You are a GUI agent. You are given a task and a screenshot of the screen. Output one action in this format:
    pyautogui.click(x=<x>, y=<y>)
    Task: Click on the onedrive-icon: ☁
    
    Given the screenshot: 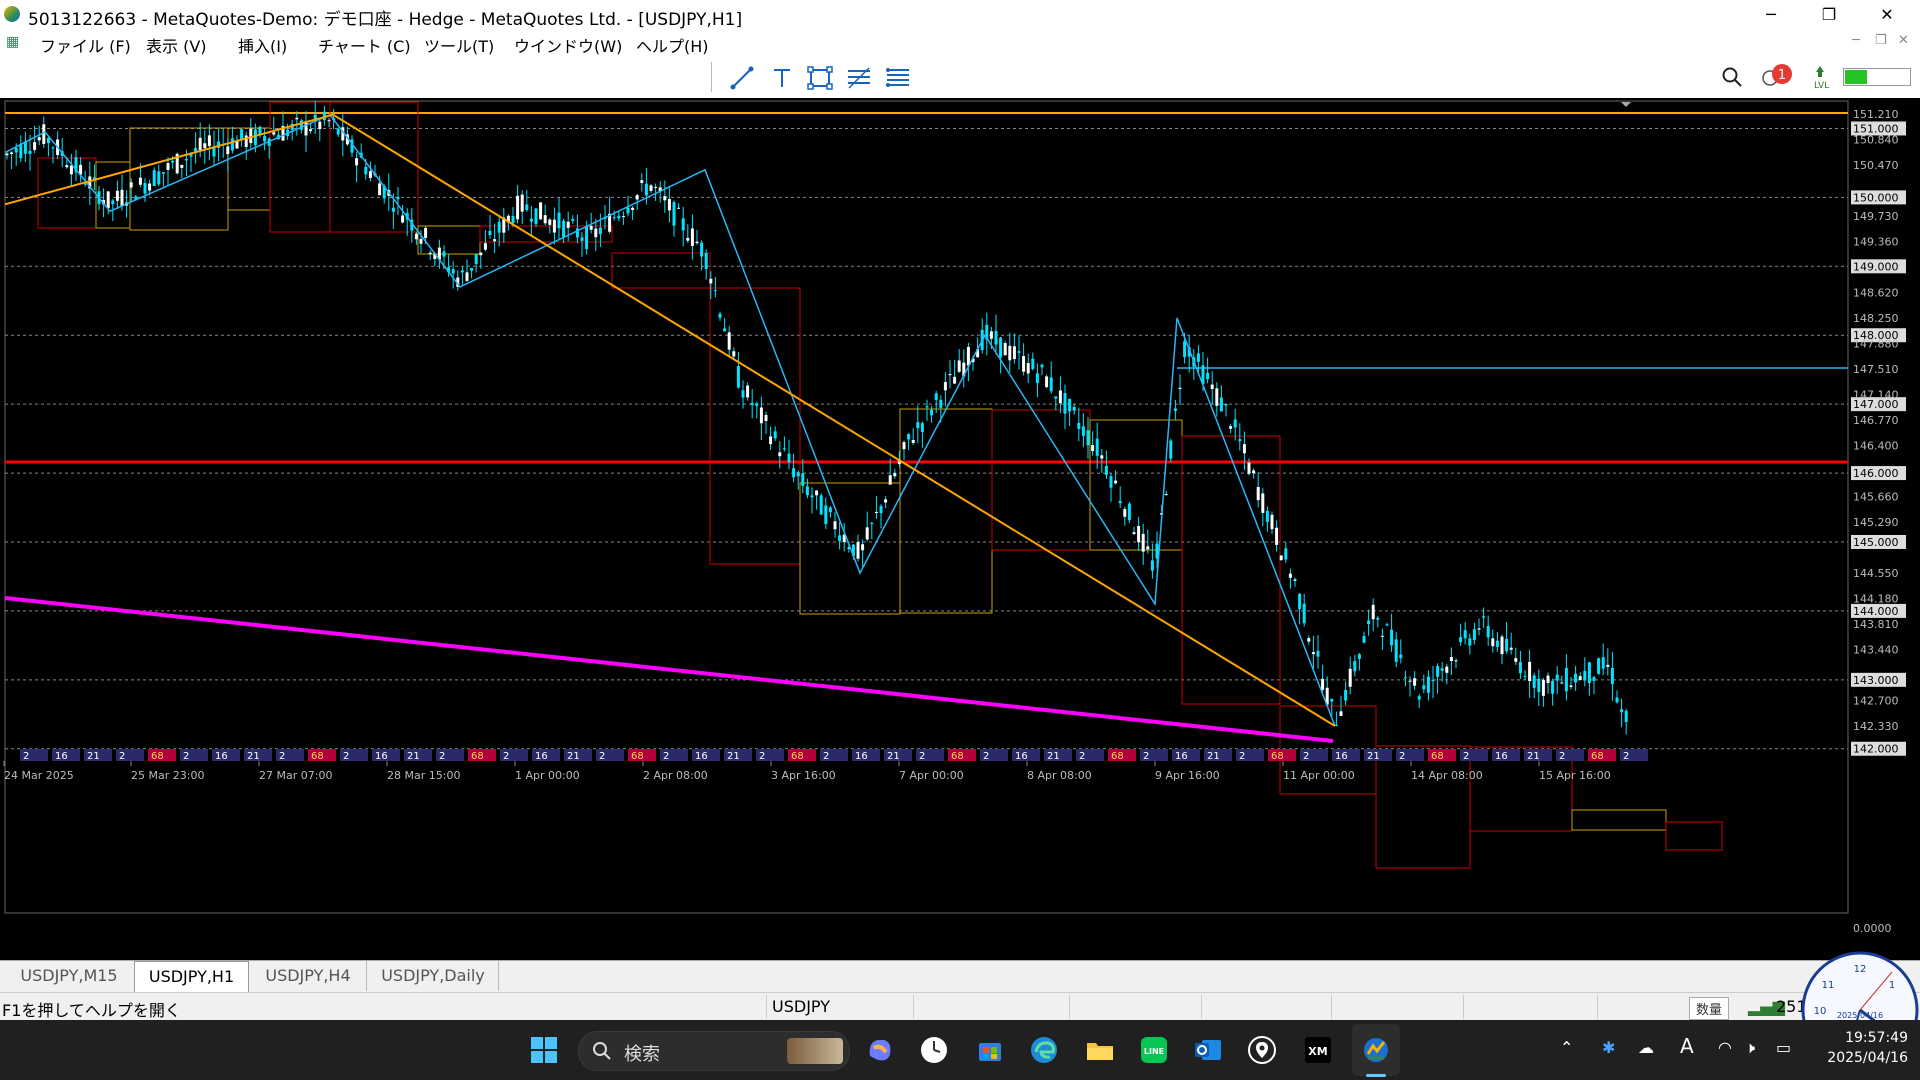 What is the action you would take?
    pyautogui.click(x=1646, y=1047)
    